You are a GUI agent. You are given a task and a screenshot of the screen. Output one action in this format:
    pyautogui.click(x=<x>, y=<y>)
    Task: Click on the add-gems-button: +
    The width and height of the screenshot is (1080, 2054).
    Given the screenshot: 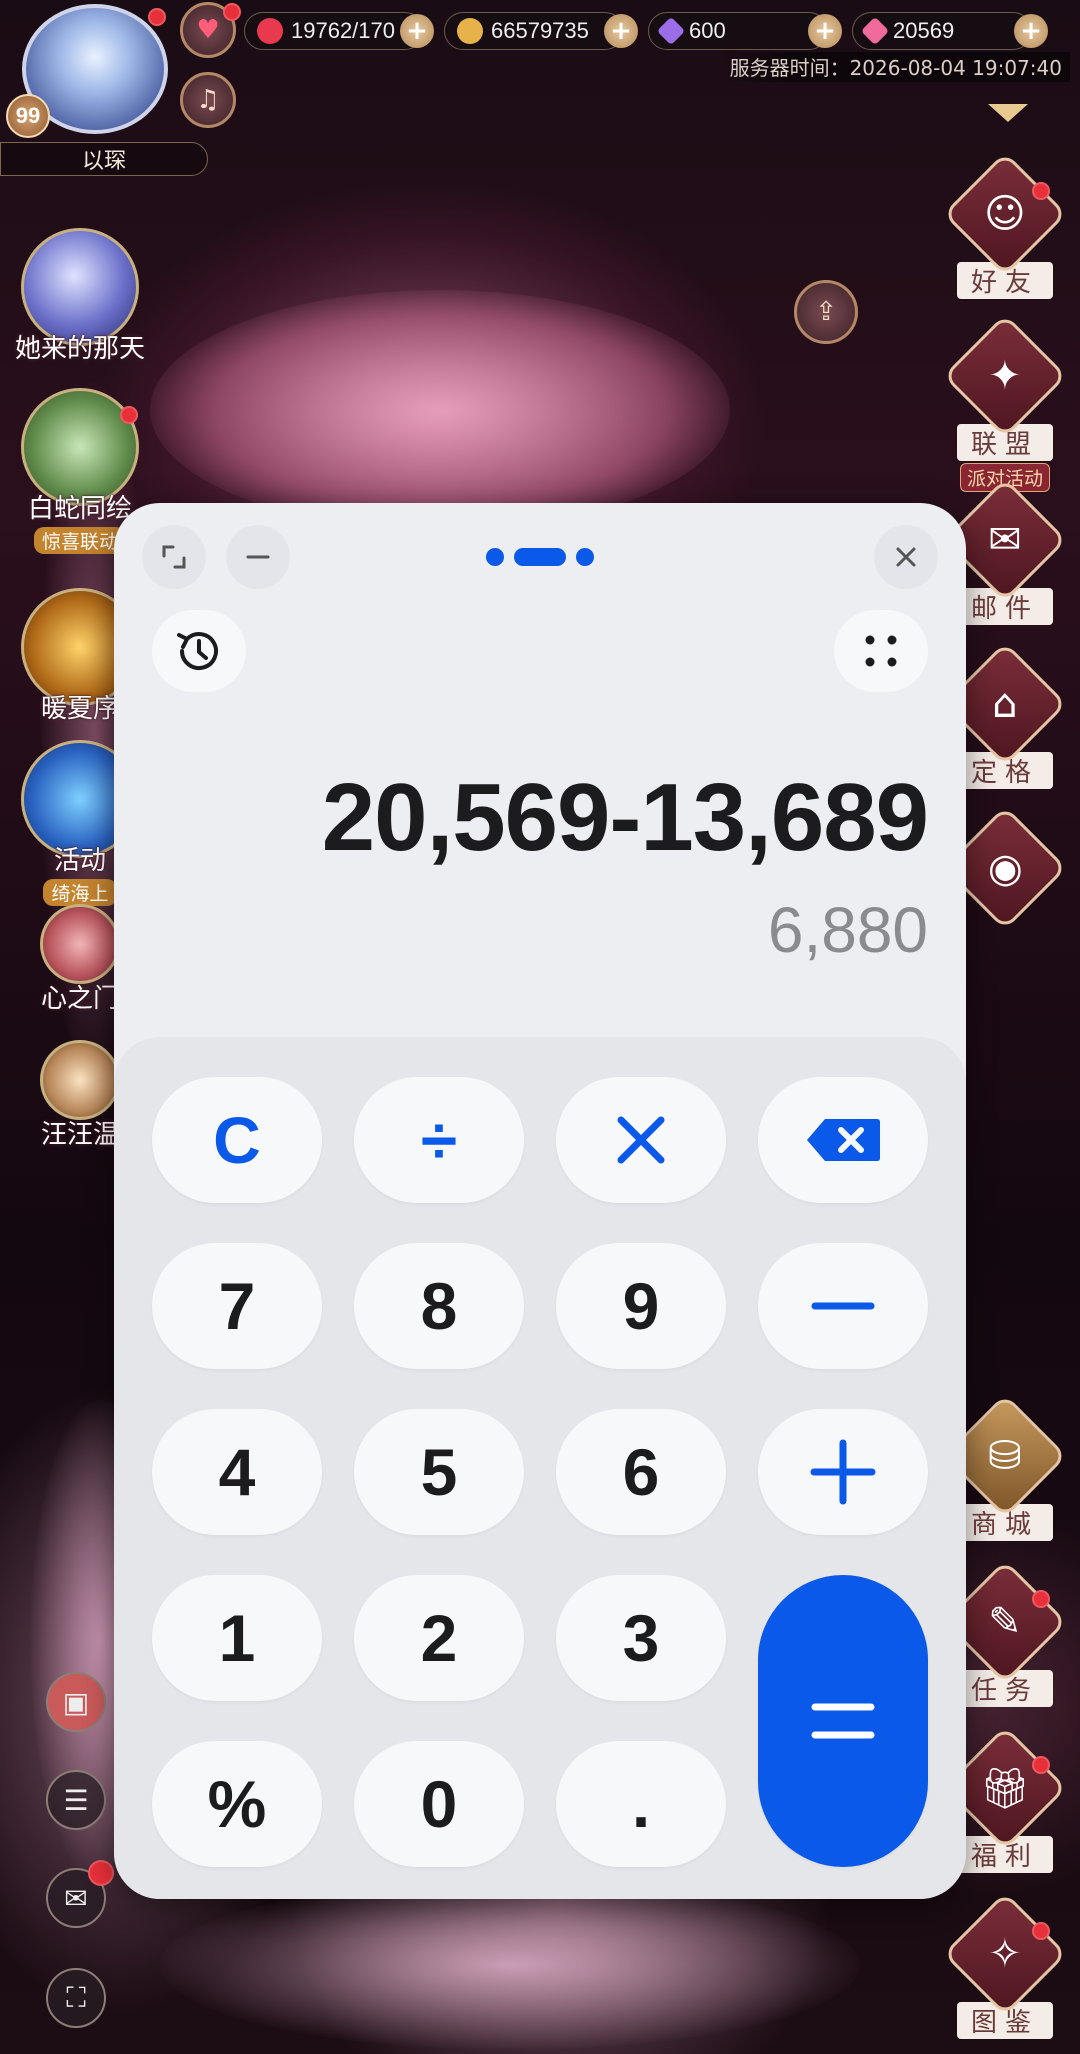 What is the action you would take?
    pyautogui.click(x=1031, y=31)
    